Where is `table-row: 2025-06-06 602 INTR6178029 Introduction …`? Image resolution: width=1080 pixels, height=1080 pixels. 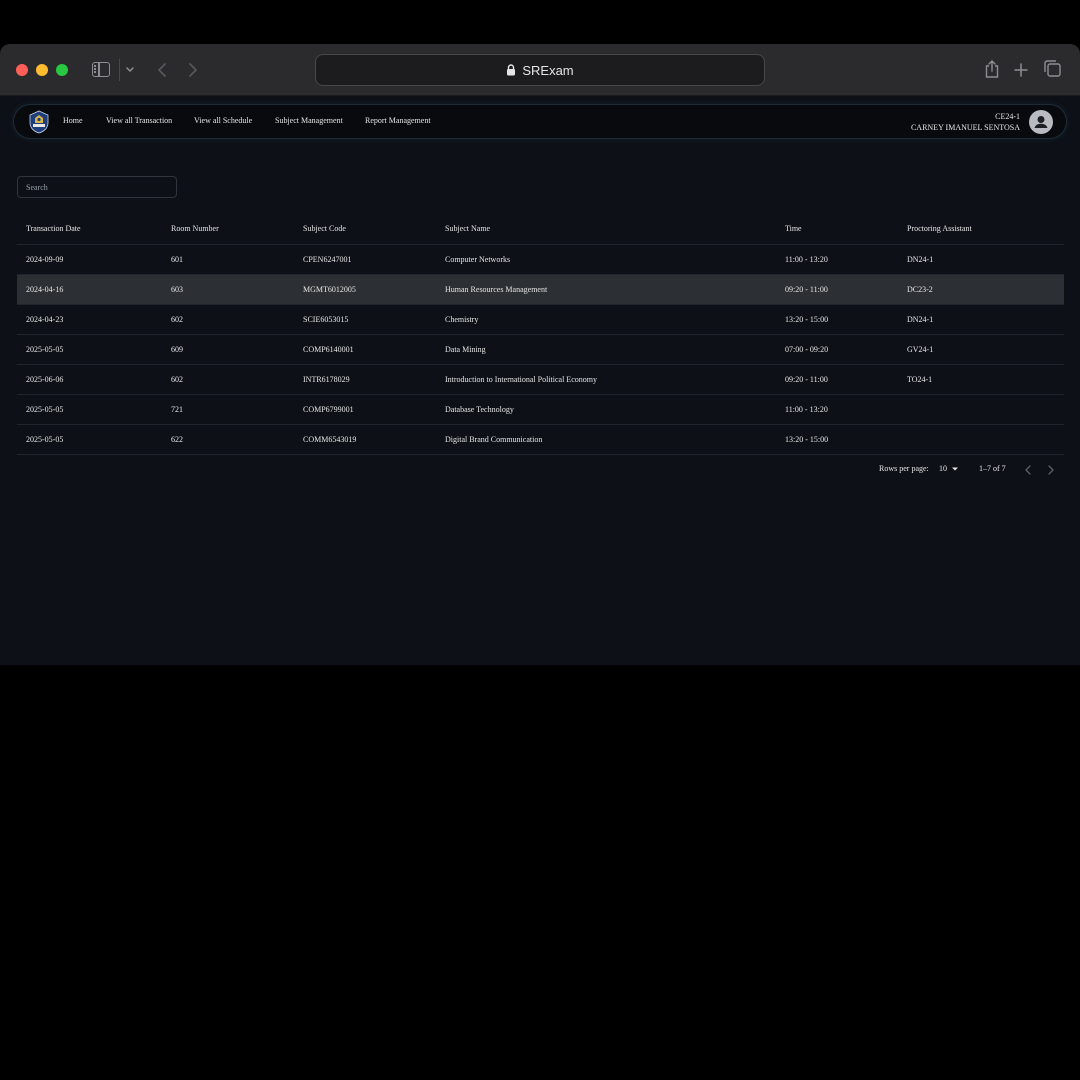
table-row: 2025-06-06 602 INTR6178029 Introduction … is located at coordinates (540, 379).